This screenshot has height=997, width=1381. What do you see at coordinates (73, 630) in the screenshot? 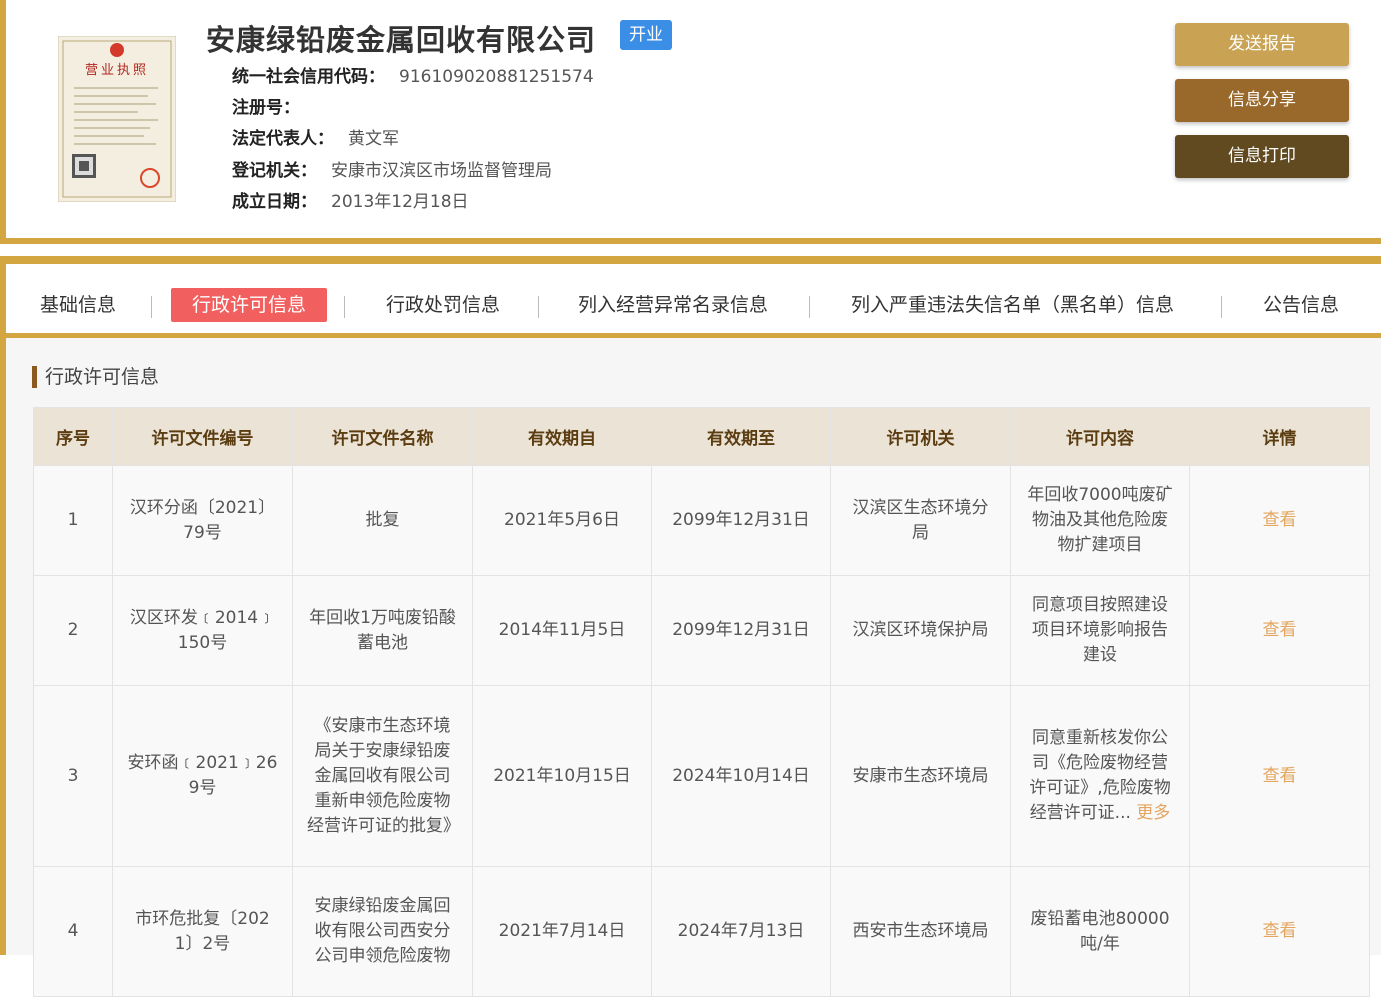
I see `cell-no: 2` at bounding box center [73, 630].